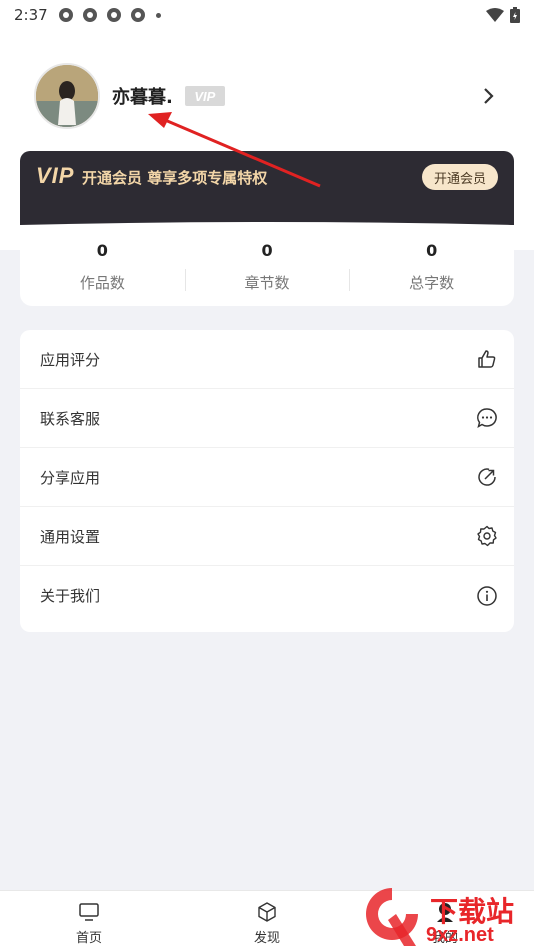 The image size is (534, 950). I want to click on chevron-right-icon, so click(488, 96).